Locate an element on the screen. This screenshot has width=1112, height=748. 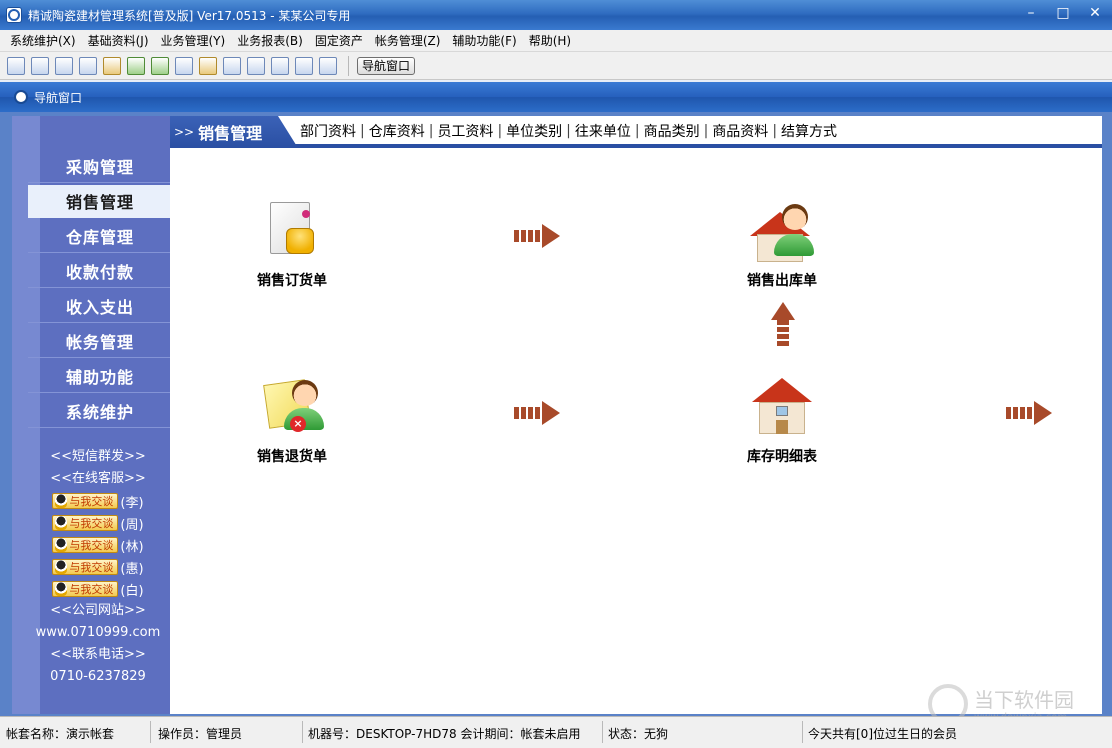
sales-return-icon: × is located at coordinates (292, 408).